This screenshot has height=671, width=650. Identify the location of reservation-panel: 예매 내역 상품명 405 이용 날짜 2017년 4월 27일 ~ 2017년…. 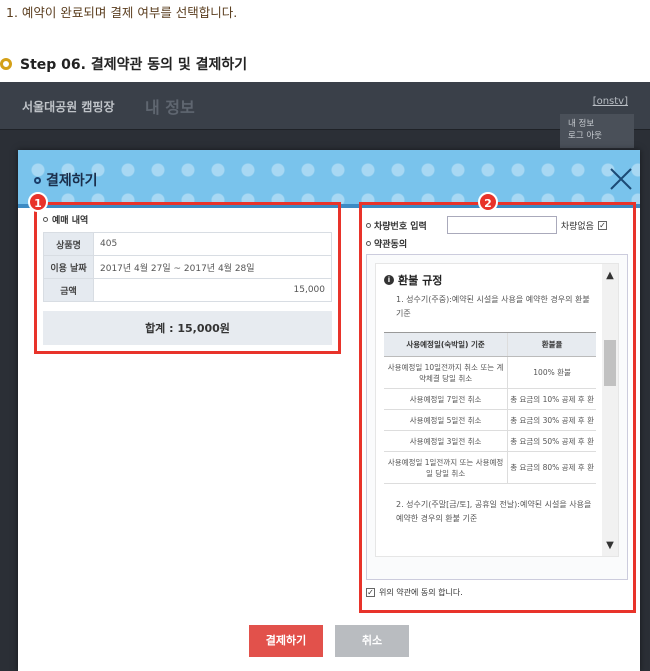
(187, 278).